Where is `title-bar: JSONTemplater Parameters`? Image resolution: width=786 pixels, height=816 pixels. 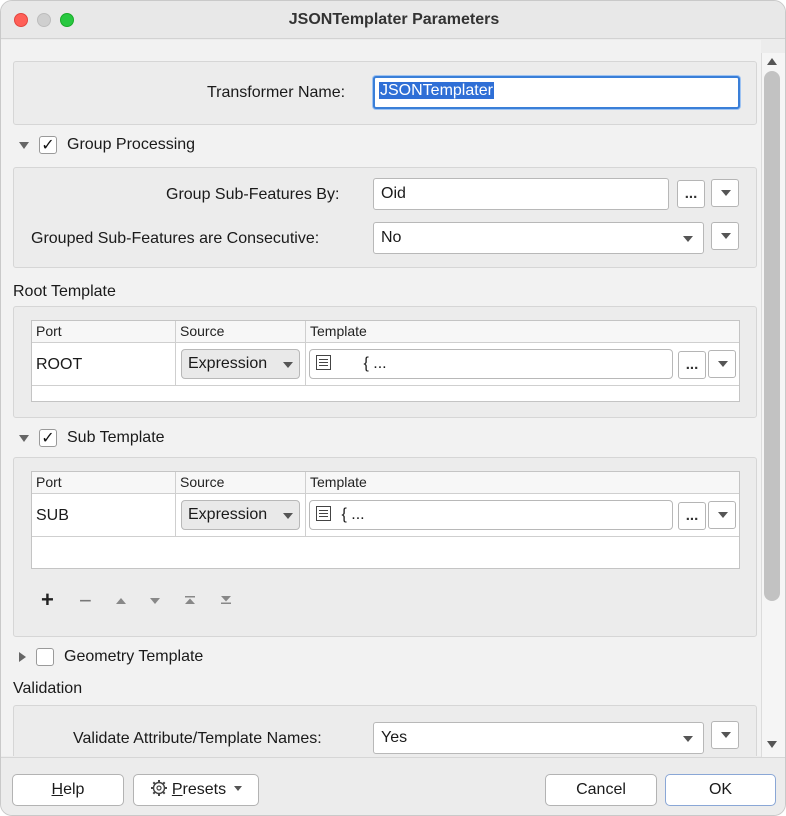
title-bar: JSONTemplater Parameters is located at coordinates (393, 20).